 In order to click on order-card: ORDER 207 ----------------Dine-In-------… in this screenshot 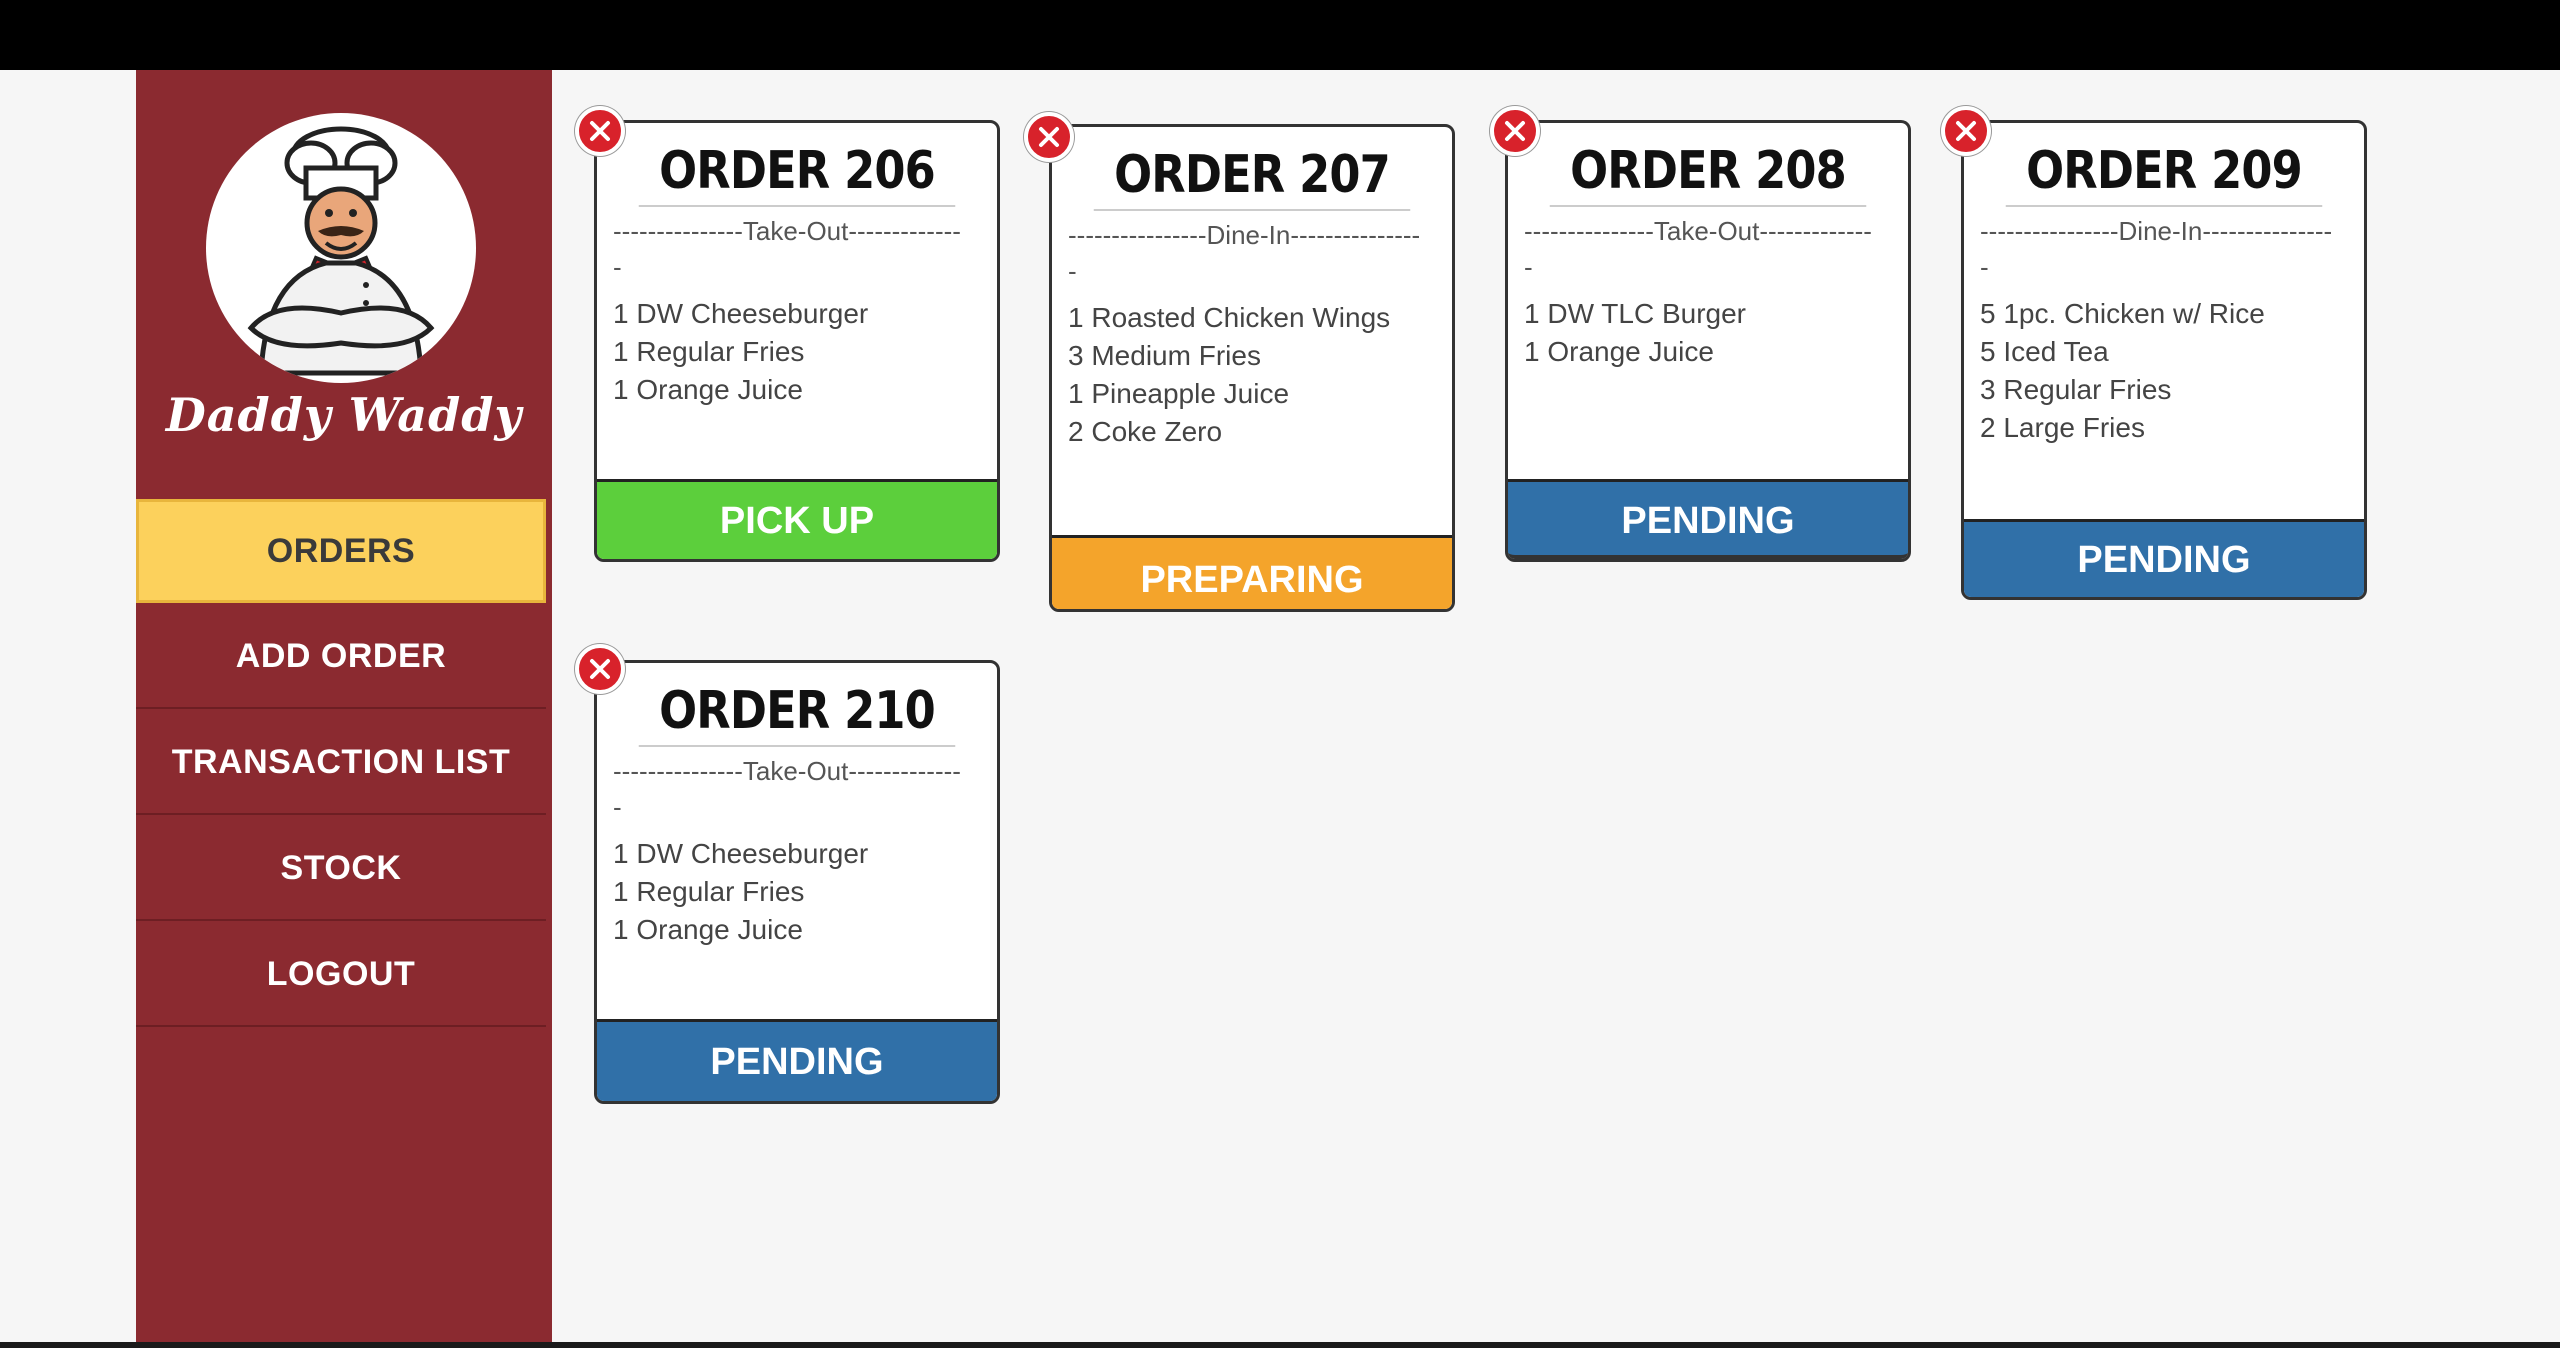, I will do `click(1252, 368)`.